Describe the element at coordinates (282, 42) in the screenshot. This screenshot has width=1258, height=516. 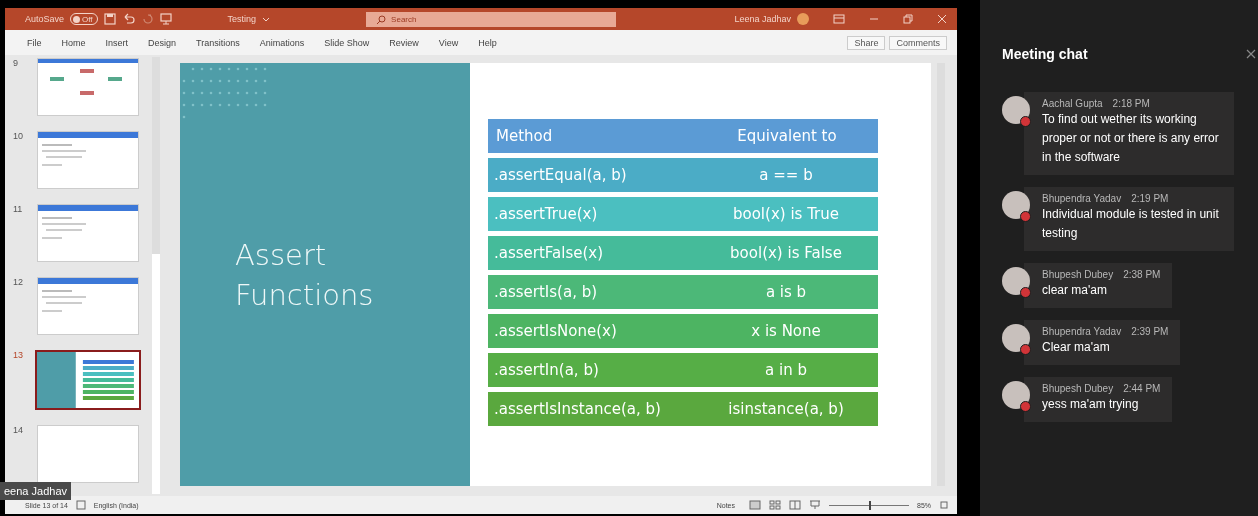
I see `ribbon-tab: Animations` at that location.